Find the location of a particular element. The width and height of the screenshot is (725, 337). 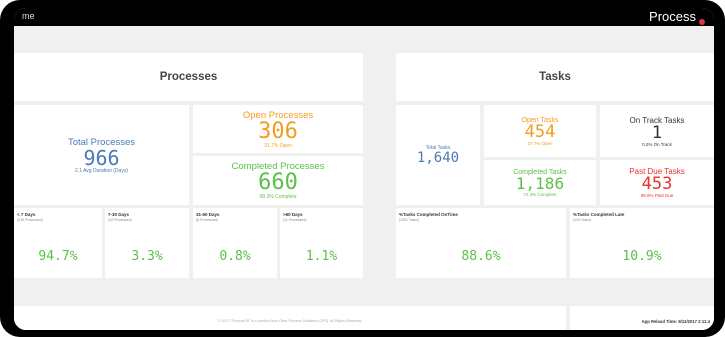

sheet-title: Process is located at coordinates (672, 16).